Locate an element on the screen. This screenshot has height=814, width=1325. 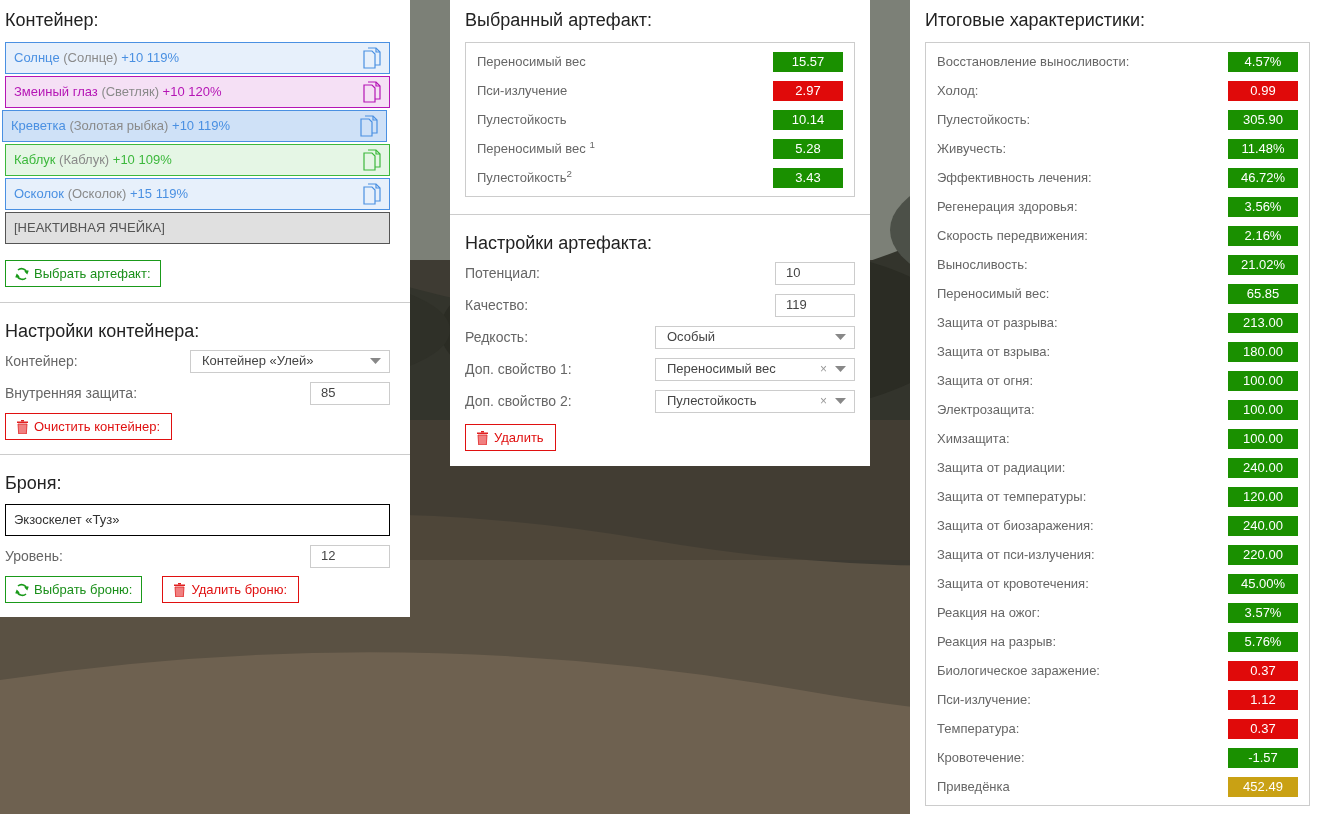
inactive-slot: [НЕАКТИВНАЯ ЯЧЕЙКА] is located at coordinates (197, 228).